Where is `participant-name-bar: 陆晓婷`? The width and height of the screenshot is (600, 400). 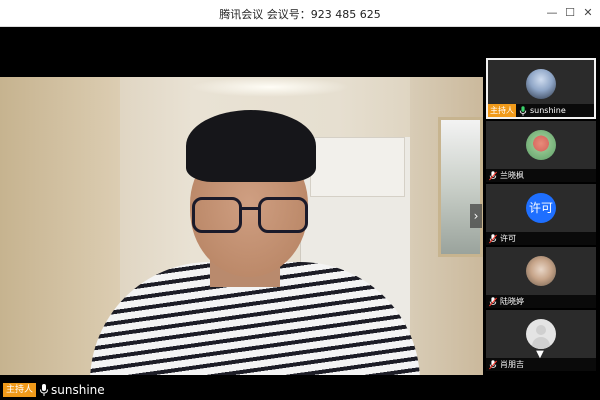 participant-name-bar: 陆晓婷 is located at coordinates (541, 301).